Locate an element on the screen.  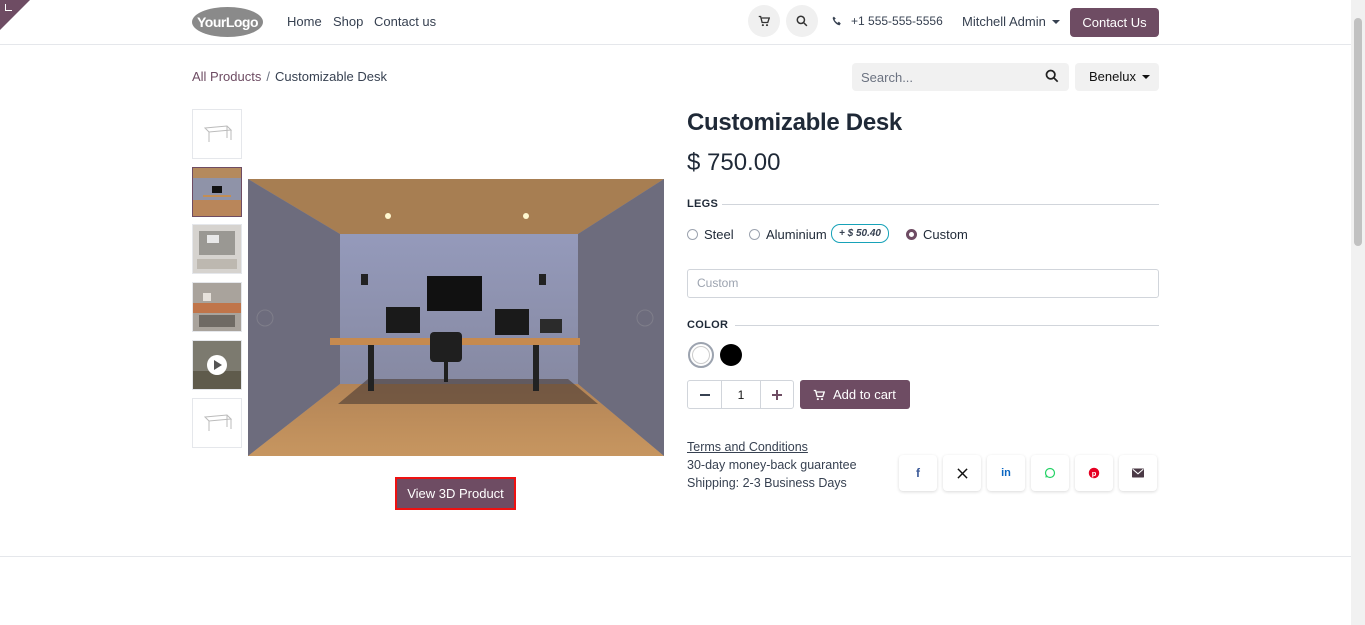
price-extra-badge: + $ 50.40 is located at coordinates (860, 233).